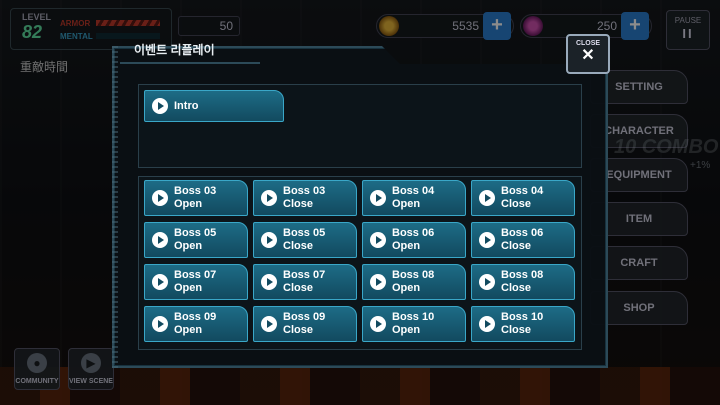 The width and height of the screenshot is (720, 405). What do you see at coordinates (115, 207) in the screenshot?
I see `dialog-edge-stripe` at bounding box center [115, 207].